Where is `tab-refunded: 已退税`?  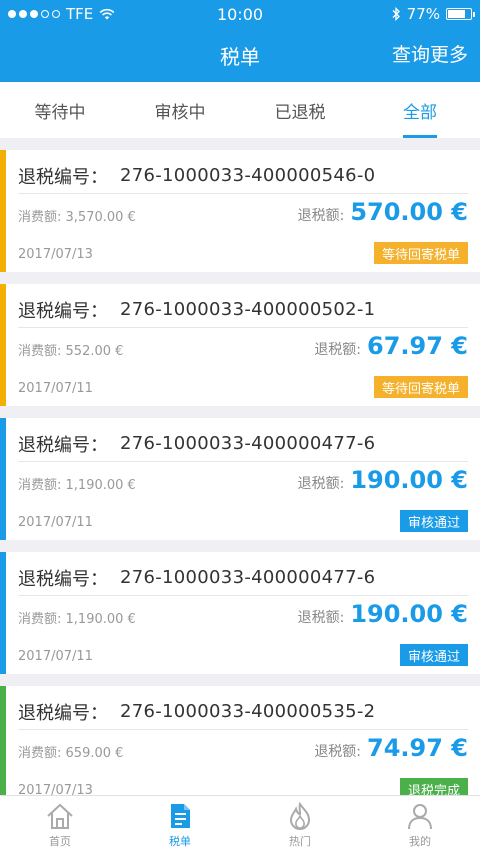
tab-refunded: 已退税 is located at coordinates (300, 110).